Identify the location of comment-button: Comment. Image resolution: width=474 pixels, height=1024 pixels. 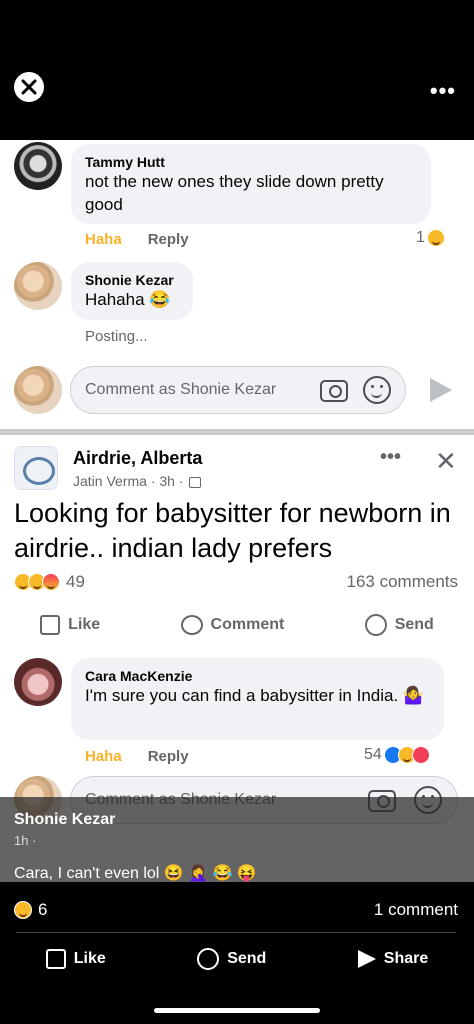
(232, 625).